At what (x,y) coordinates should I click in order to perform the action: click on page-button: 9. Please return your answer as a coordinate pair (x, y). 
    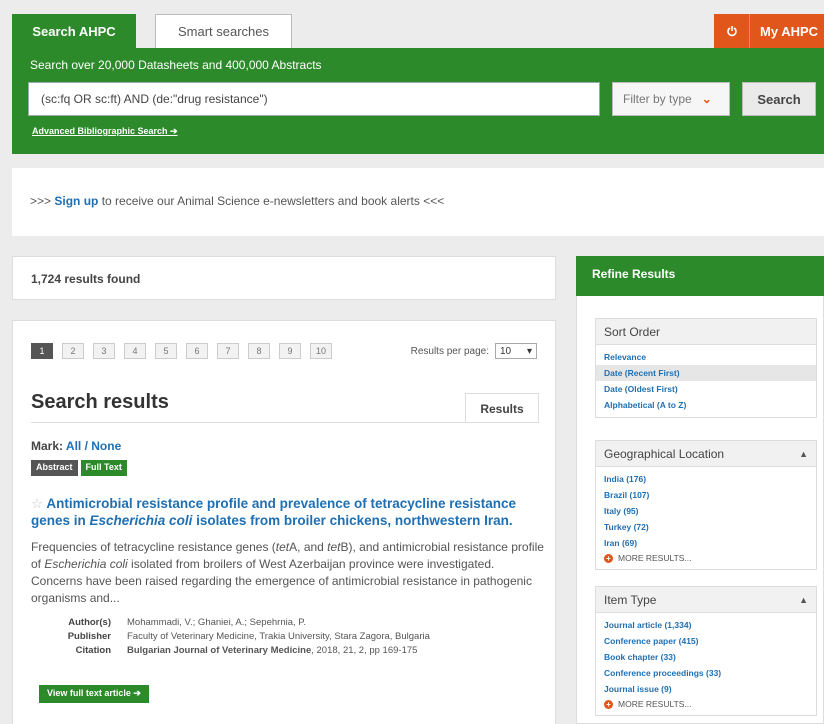
    Looking at the image, I should click on (290, 351).